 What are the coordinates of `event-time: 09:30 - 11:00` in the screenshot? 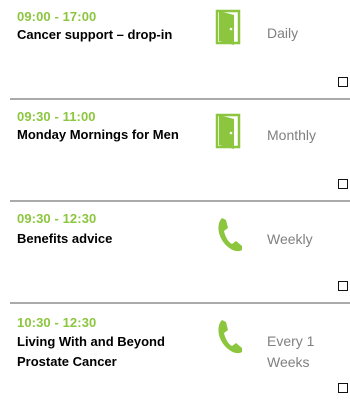 It's located at (56, 116).